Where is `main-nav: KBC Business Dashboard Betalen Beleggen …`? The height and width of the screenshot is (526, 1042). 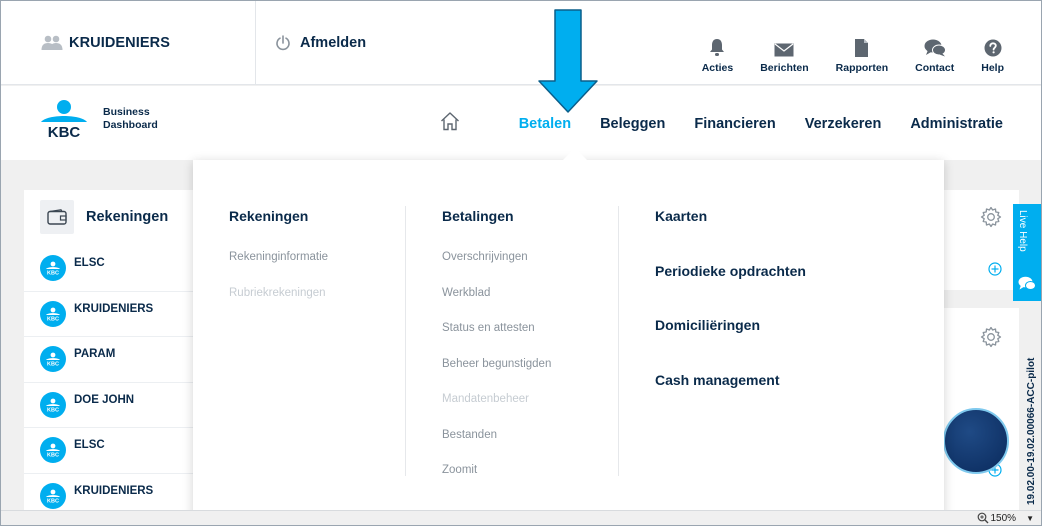 main-nav: KBC Business Dashboard Betalen Beleggen … is located at coordinates (521, 123).